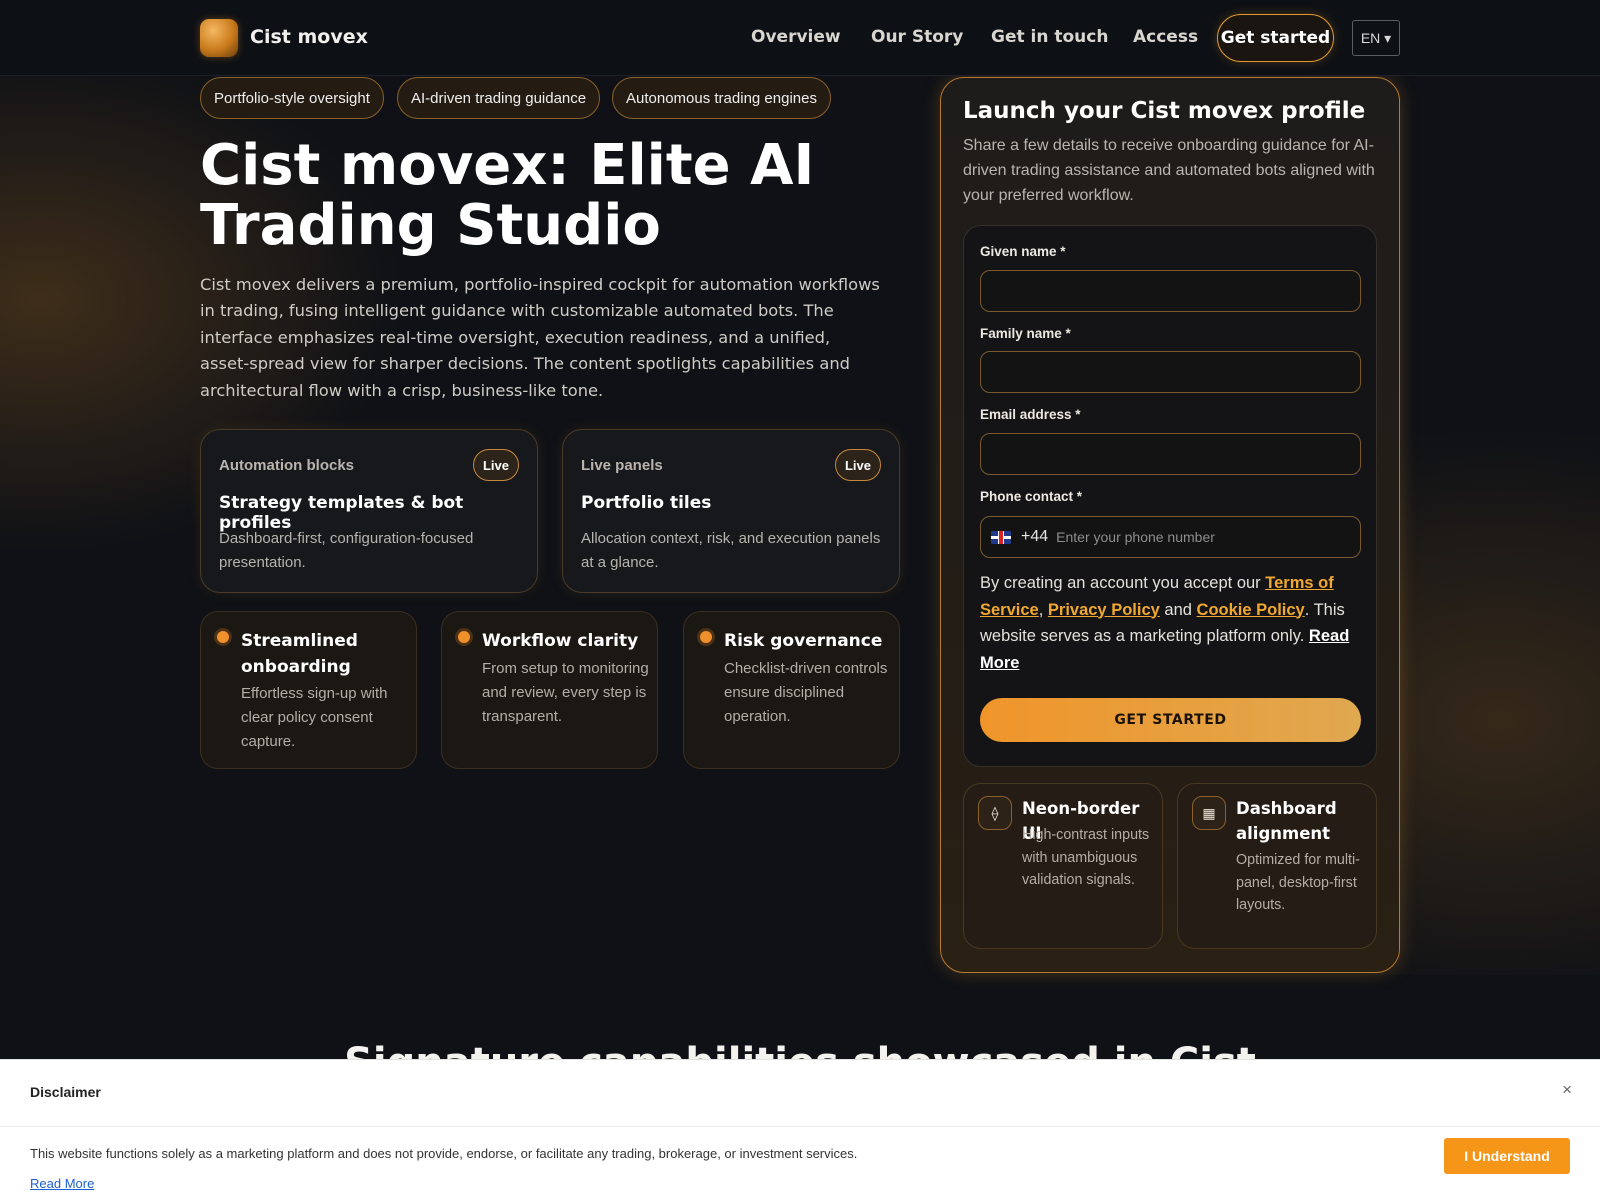 This screenshot has width=1600, height=1200. Describe the element at coordinates (1165, 37) in the screenshot. I see `nav-access: Access` at that location.